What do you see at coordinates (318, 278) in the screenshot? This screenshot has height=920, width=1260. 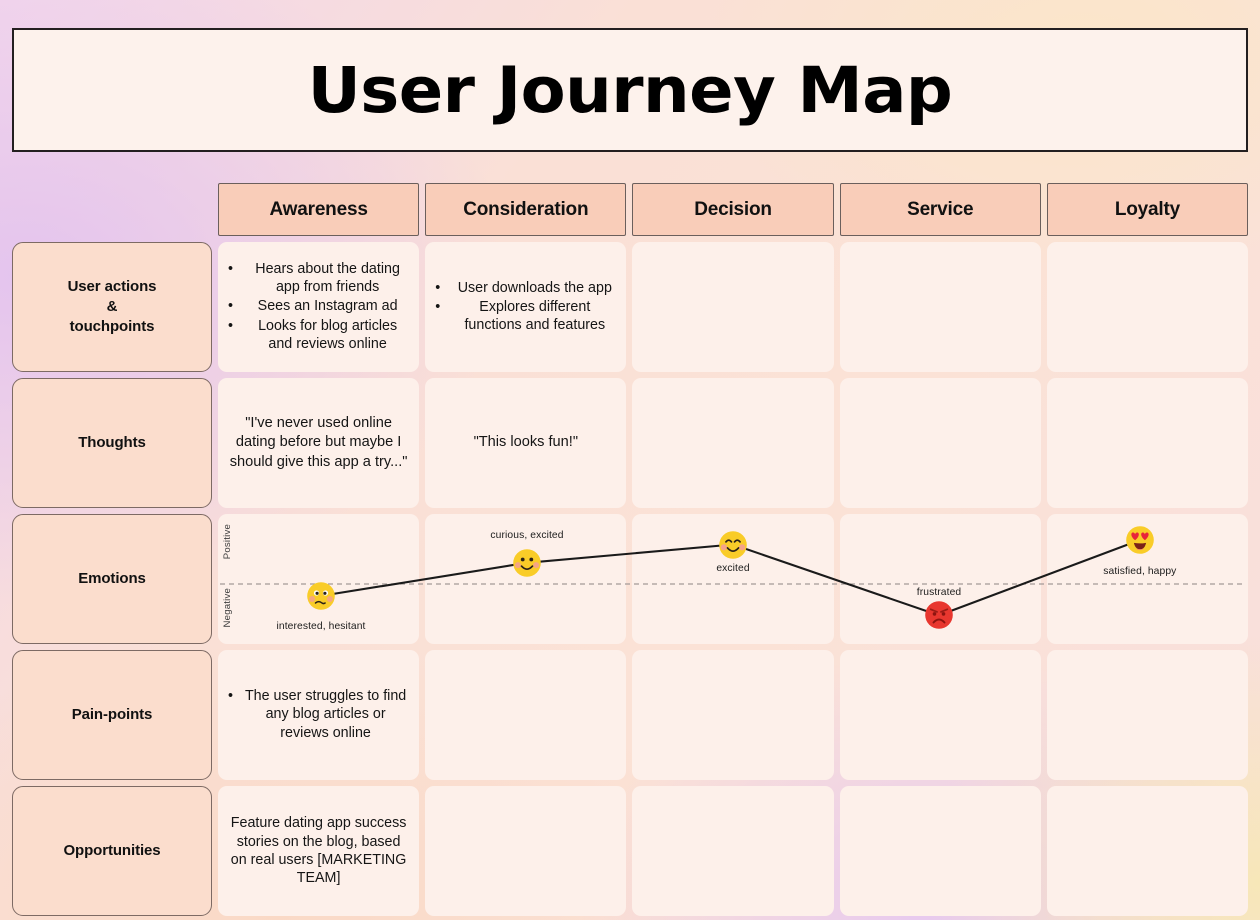 I see `list-item: Hears about the dating app from friends` at bounding box center [318, 278].